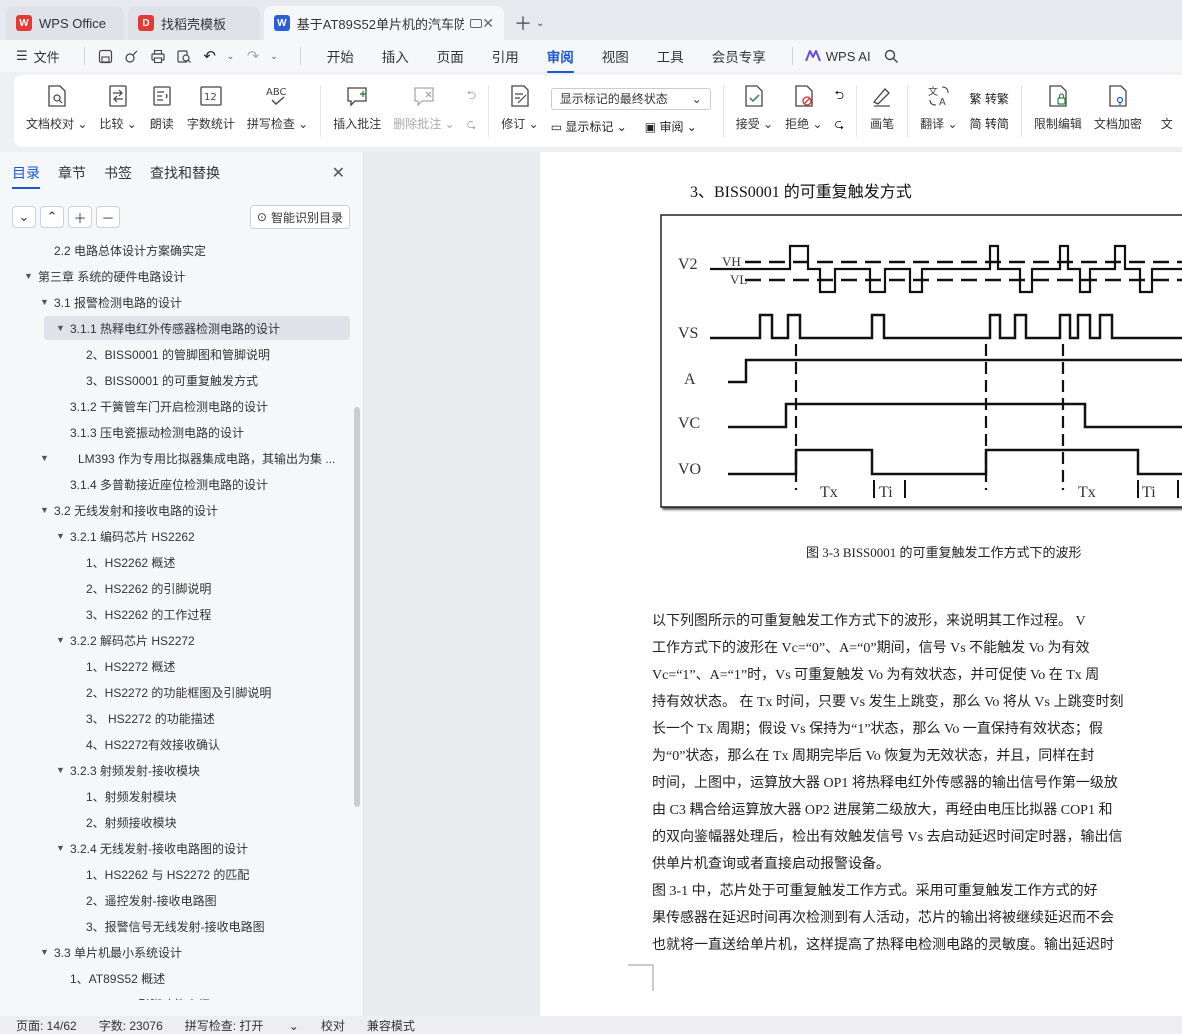 This screenshot has height=1034, width=1182. I want to click on toc-item: 2、HS2262 的引脚说明, so click(176, 588).